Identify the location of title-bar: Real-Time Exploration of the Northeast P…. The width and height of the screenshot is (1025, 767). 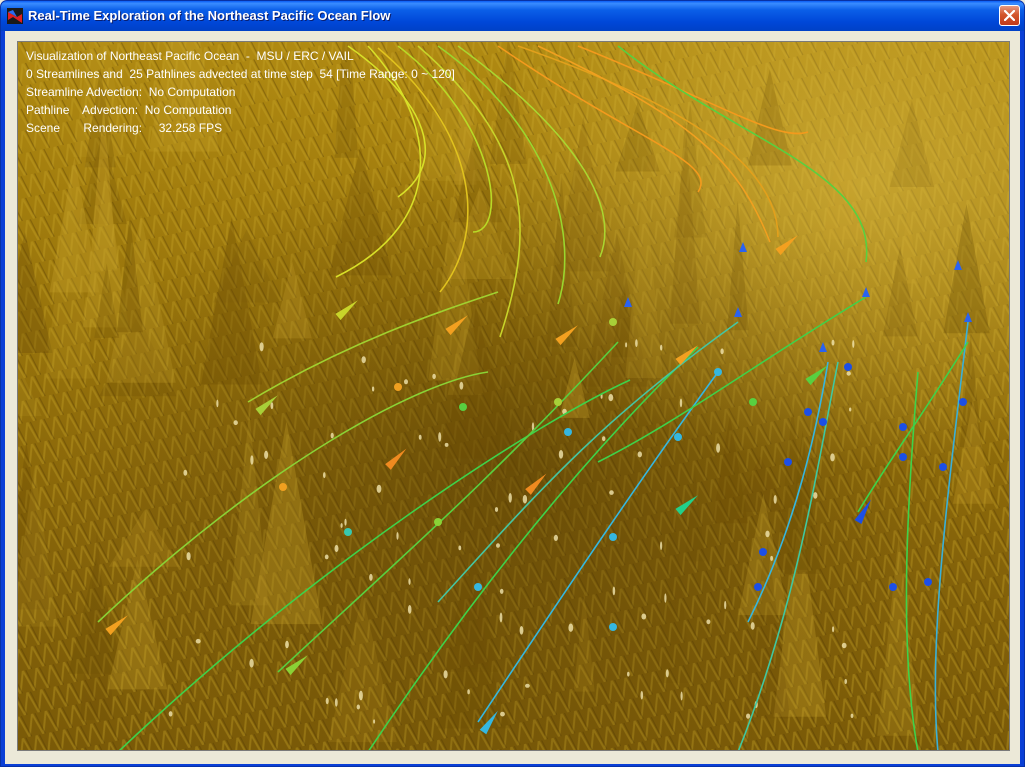
(512, 16).